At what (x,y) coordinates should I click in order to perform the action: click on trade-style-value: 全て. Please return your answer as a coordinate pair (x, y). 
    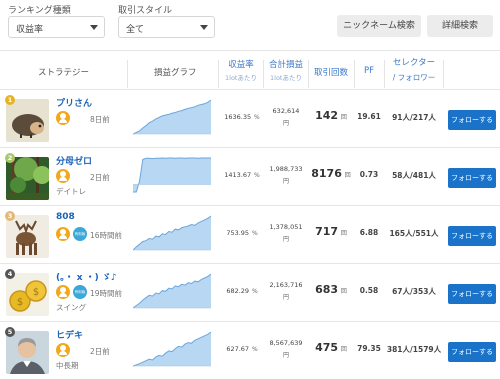
    Looking at the image, I should click on (135, 30).